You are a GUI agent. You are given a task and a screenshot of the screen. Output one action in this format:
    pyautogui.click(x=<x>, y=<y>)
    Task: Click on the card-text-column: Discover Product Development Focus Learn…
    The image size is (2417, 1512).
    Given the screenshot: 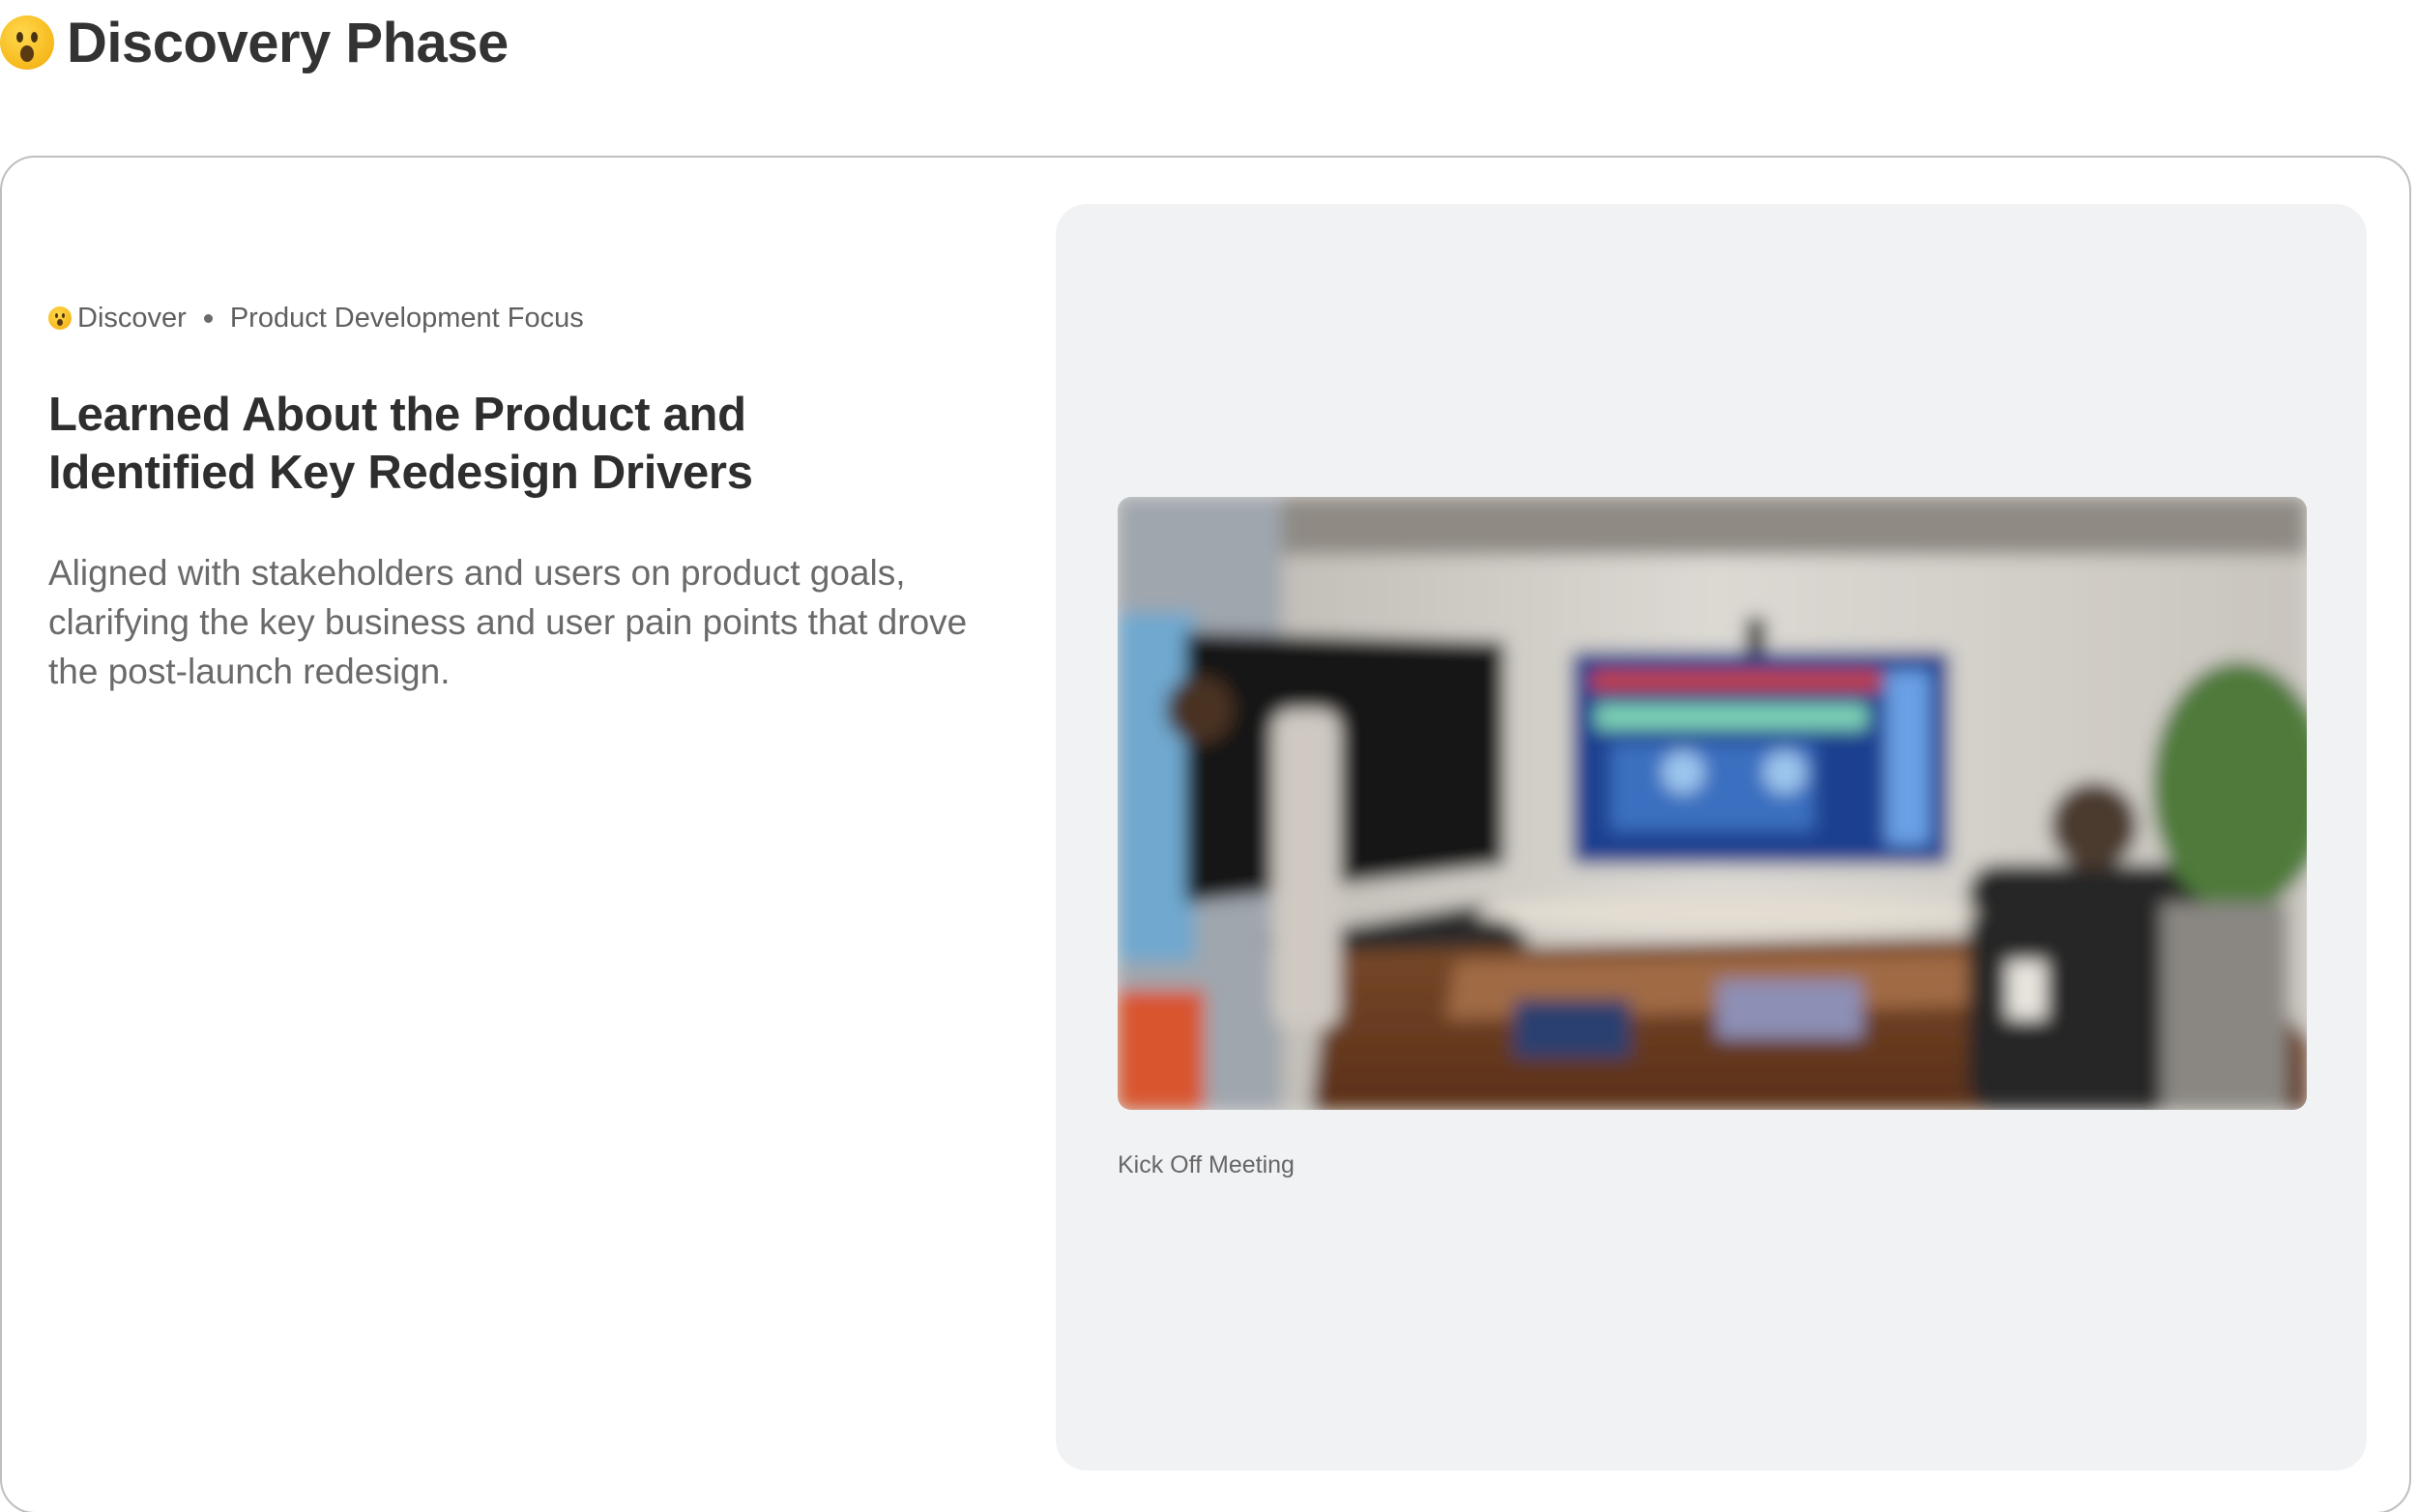 What is the action you would take?
    pyautogui.click(x=512, y=497)
    